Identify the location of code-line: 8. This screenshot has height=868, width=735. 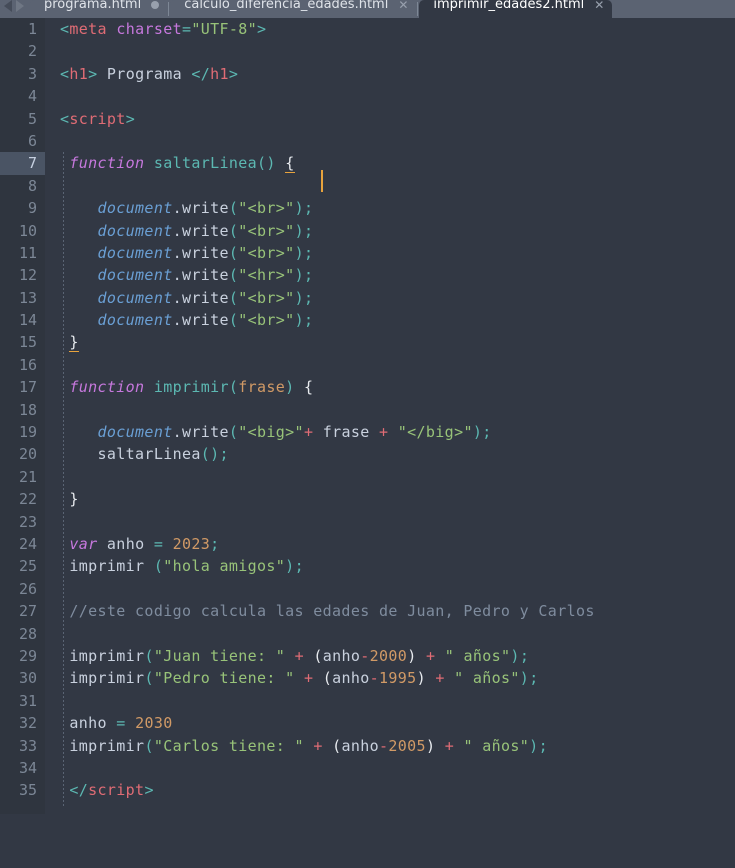
(367, 186).